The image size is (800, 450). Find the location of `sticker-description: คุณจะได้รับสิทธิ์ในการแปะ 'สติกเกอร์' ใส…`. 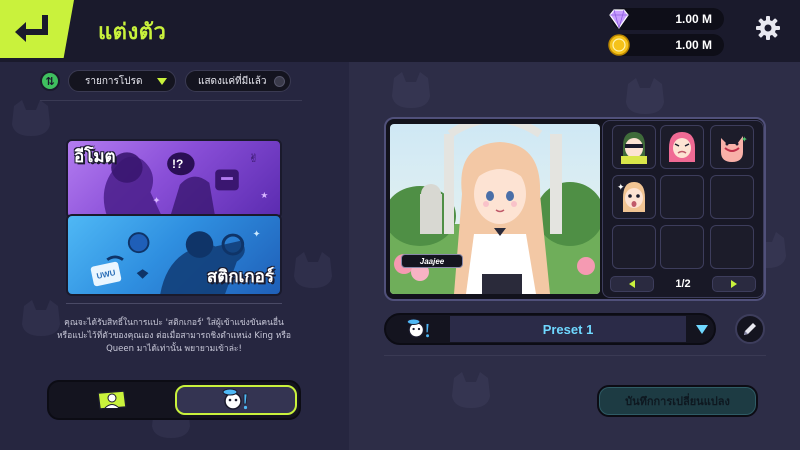

sticker-description: คุณจะได้รับสิทธิ์ในการแปะ 'สติกเกอร์' ใส… is located at coordinates (174, 336).